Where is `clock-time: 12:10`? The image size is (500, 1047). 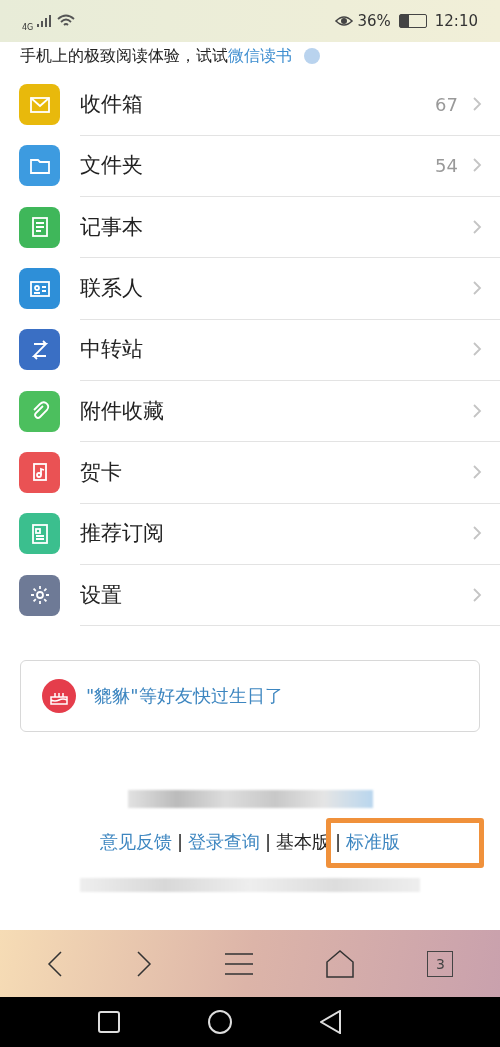 clock-time: 12:10 is located at coordinates (456, 21).